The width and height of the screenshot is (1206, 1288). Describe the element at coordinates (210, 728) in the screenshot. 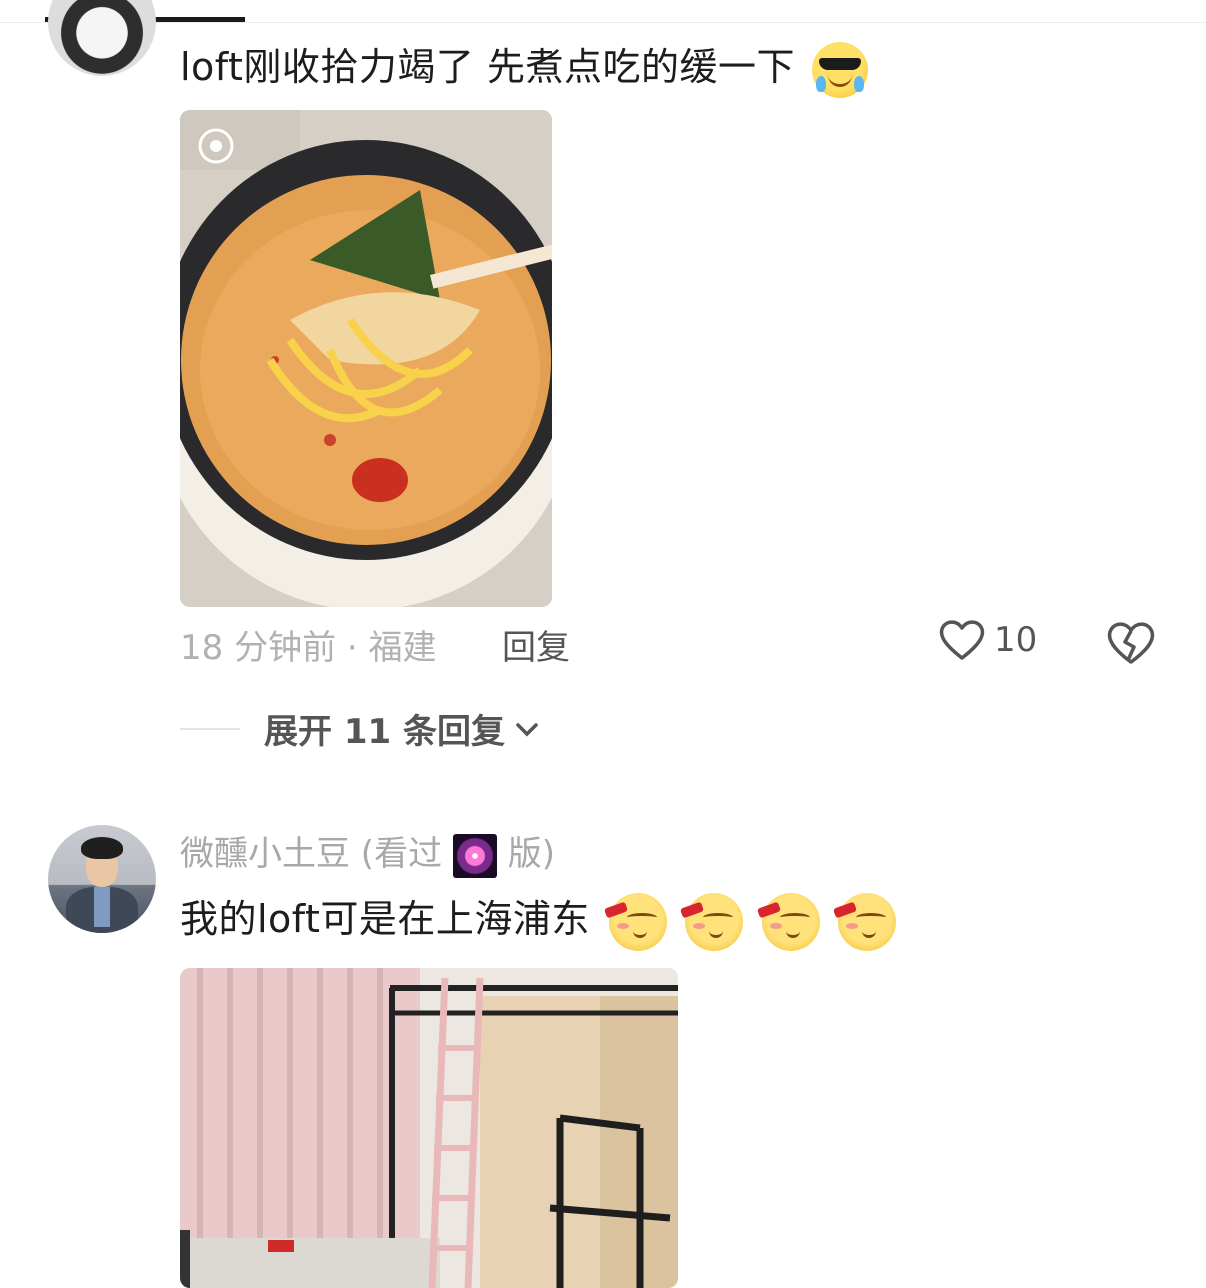

I see `expand-divider` at that location.